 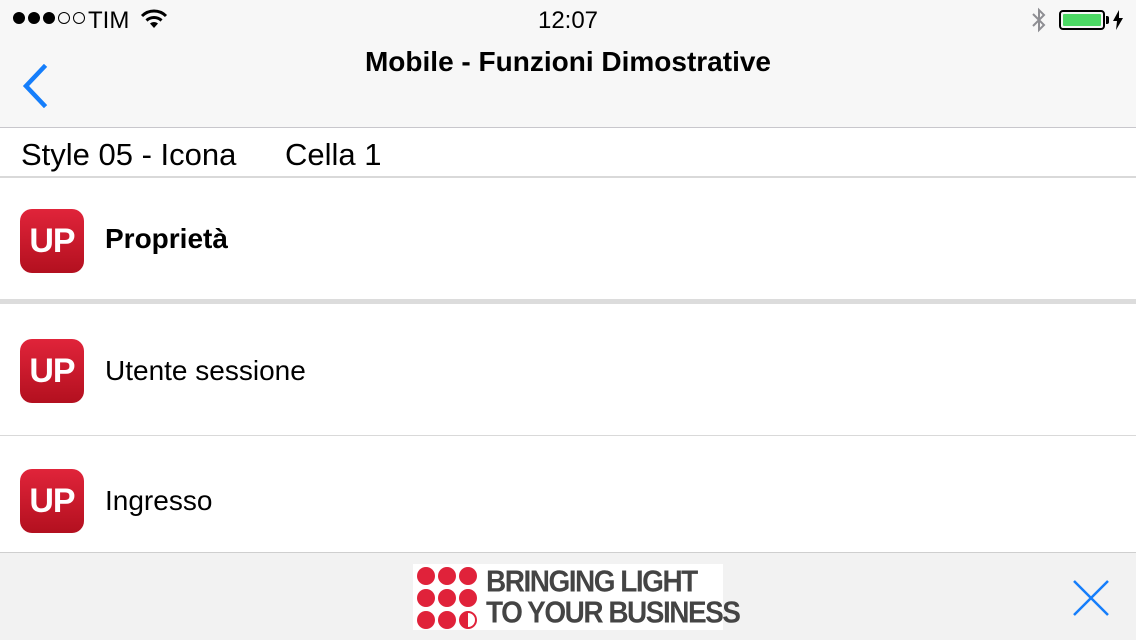 I want to click on status-bar: TIM 12:07, so click(x=568, y=20).